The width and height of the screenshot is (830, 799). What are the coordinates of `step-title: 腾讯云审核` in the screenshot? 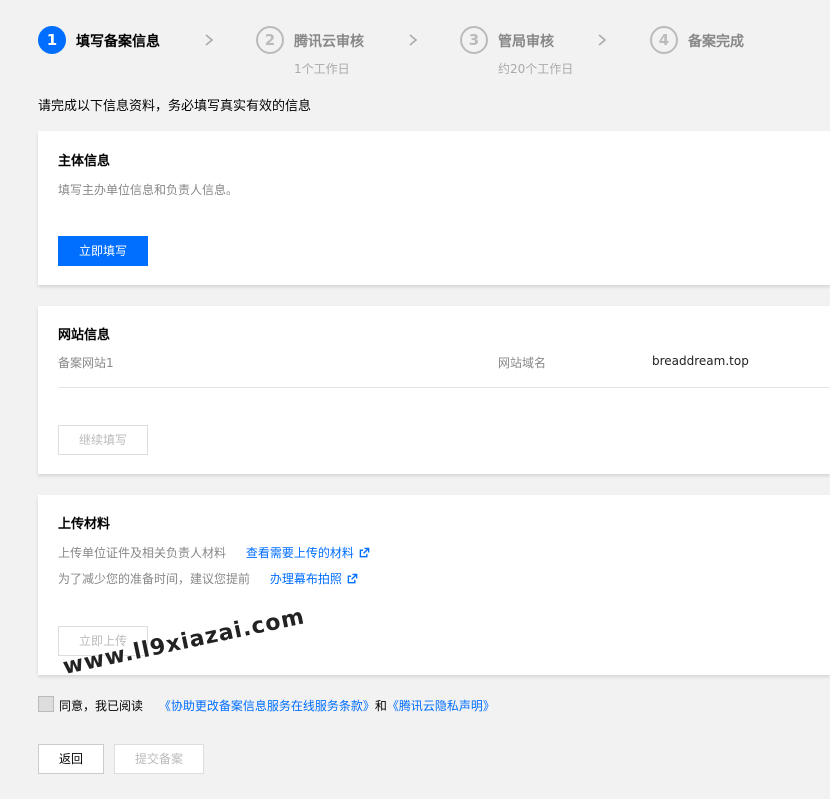 It's located at (329, 42).